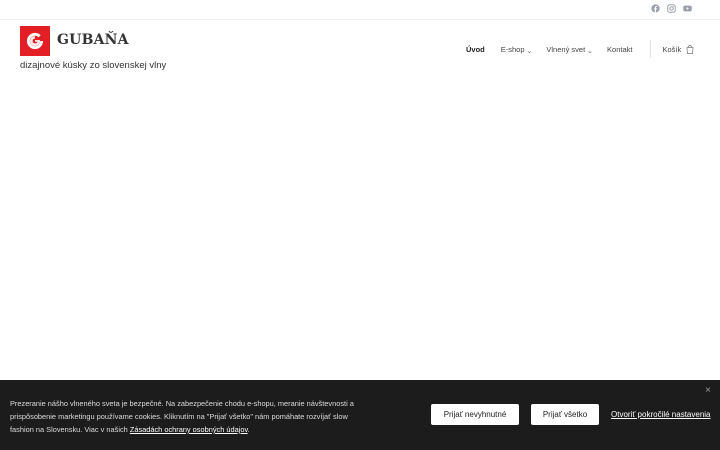 The width and height of the screenshot is (720, 450). What do you see at coordinates (93, 40) in the screenshot?
I see `brand-name: GUBAŇA` at bounding box center [93, 40].